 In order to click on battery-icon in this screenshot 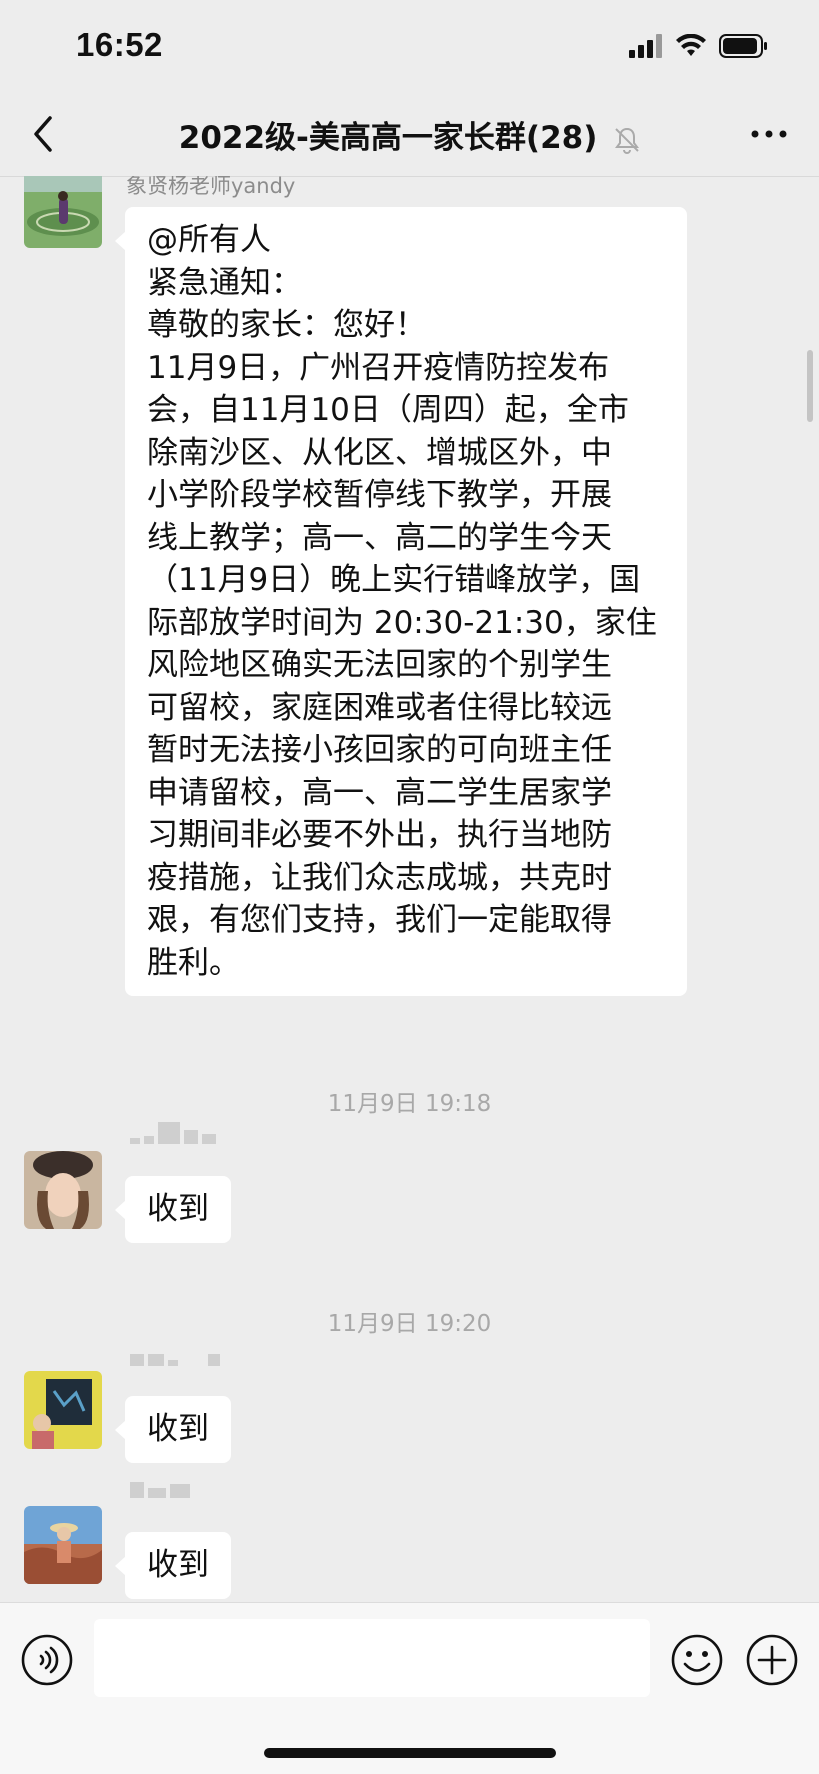, I will do `click(743, 46)`.